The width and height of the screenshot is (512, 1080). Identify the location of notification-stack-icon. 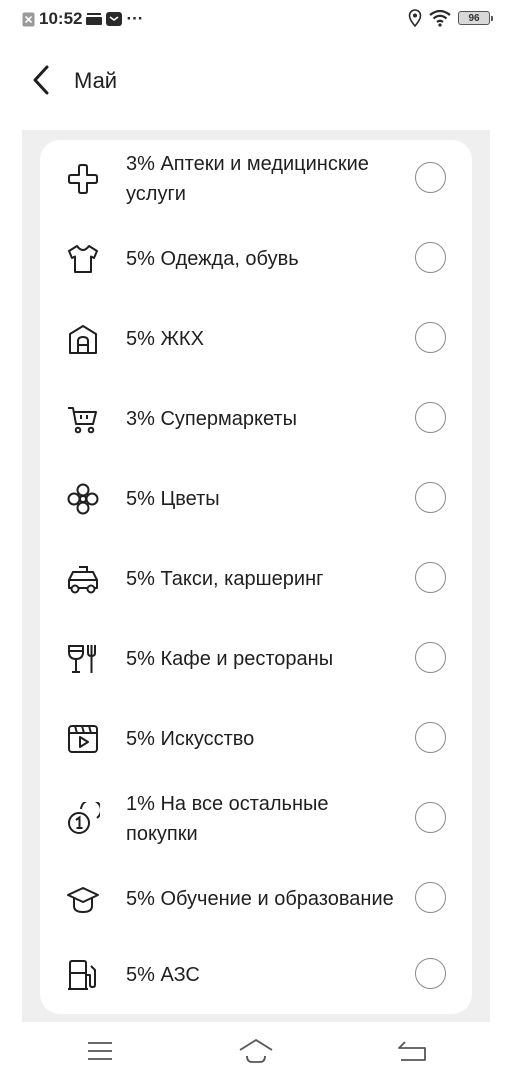
(94, 19).